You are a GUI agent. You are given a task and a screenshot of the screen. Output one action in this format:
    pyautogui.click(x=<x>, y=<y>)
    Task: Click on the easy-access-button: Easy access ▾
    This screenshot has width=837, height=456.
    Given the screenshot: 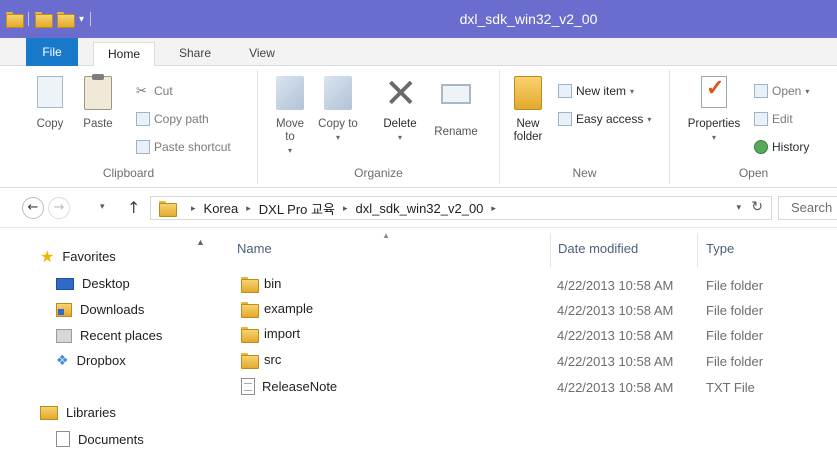 What is the action you would take?
    pyautogui.click(x=604, y=119)
    